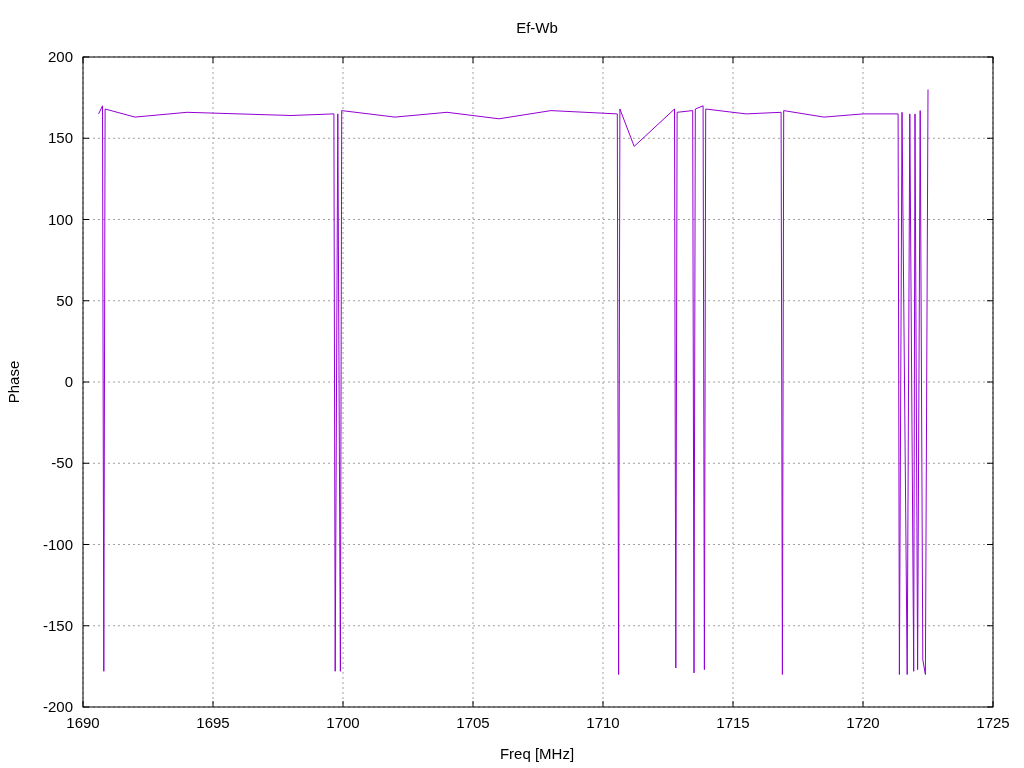 Image resolution: width=1024 pixels, height=768 pixels. What do you see at coordinates (343, 722) in the screenshot?
I see `tick-label: 1700` at bounding box center [343, 722].